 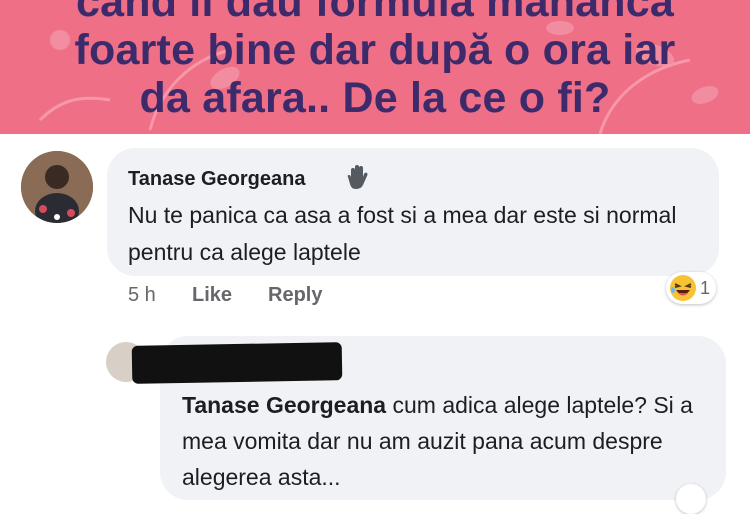 What do you see at coordinates (375, 13) in the screenshot?
I see `banner-line-1: cand ii dau formula mananca` at bounding box center [375, 13].